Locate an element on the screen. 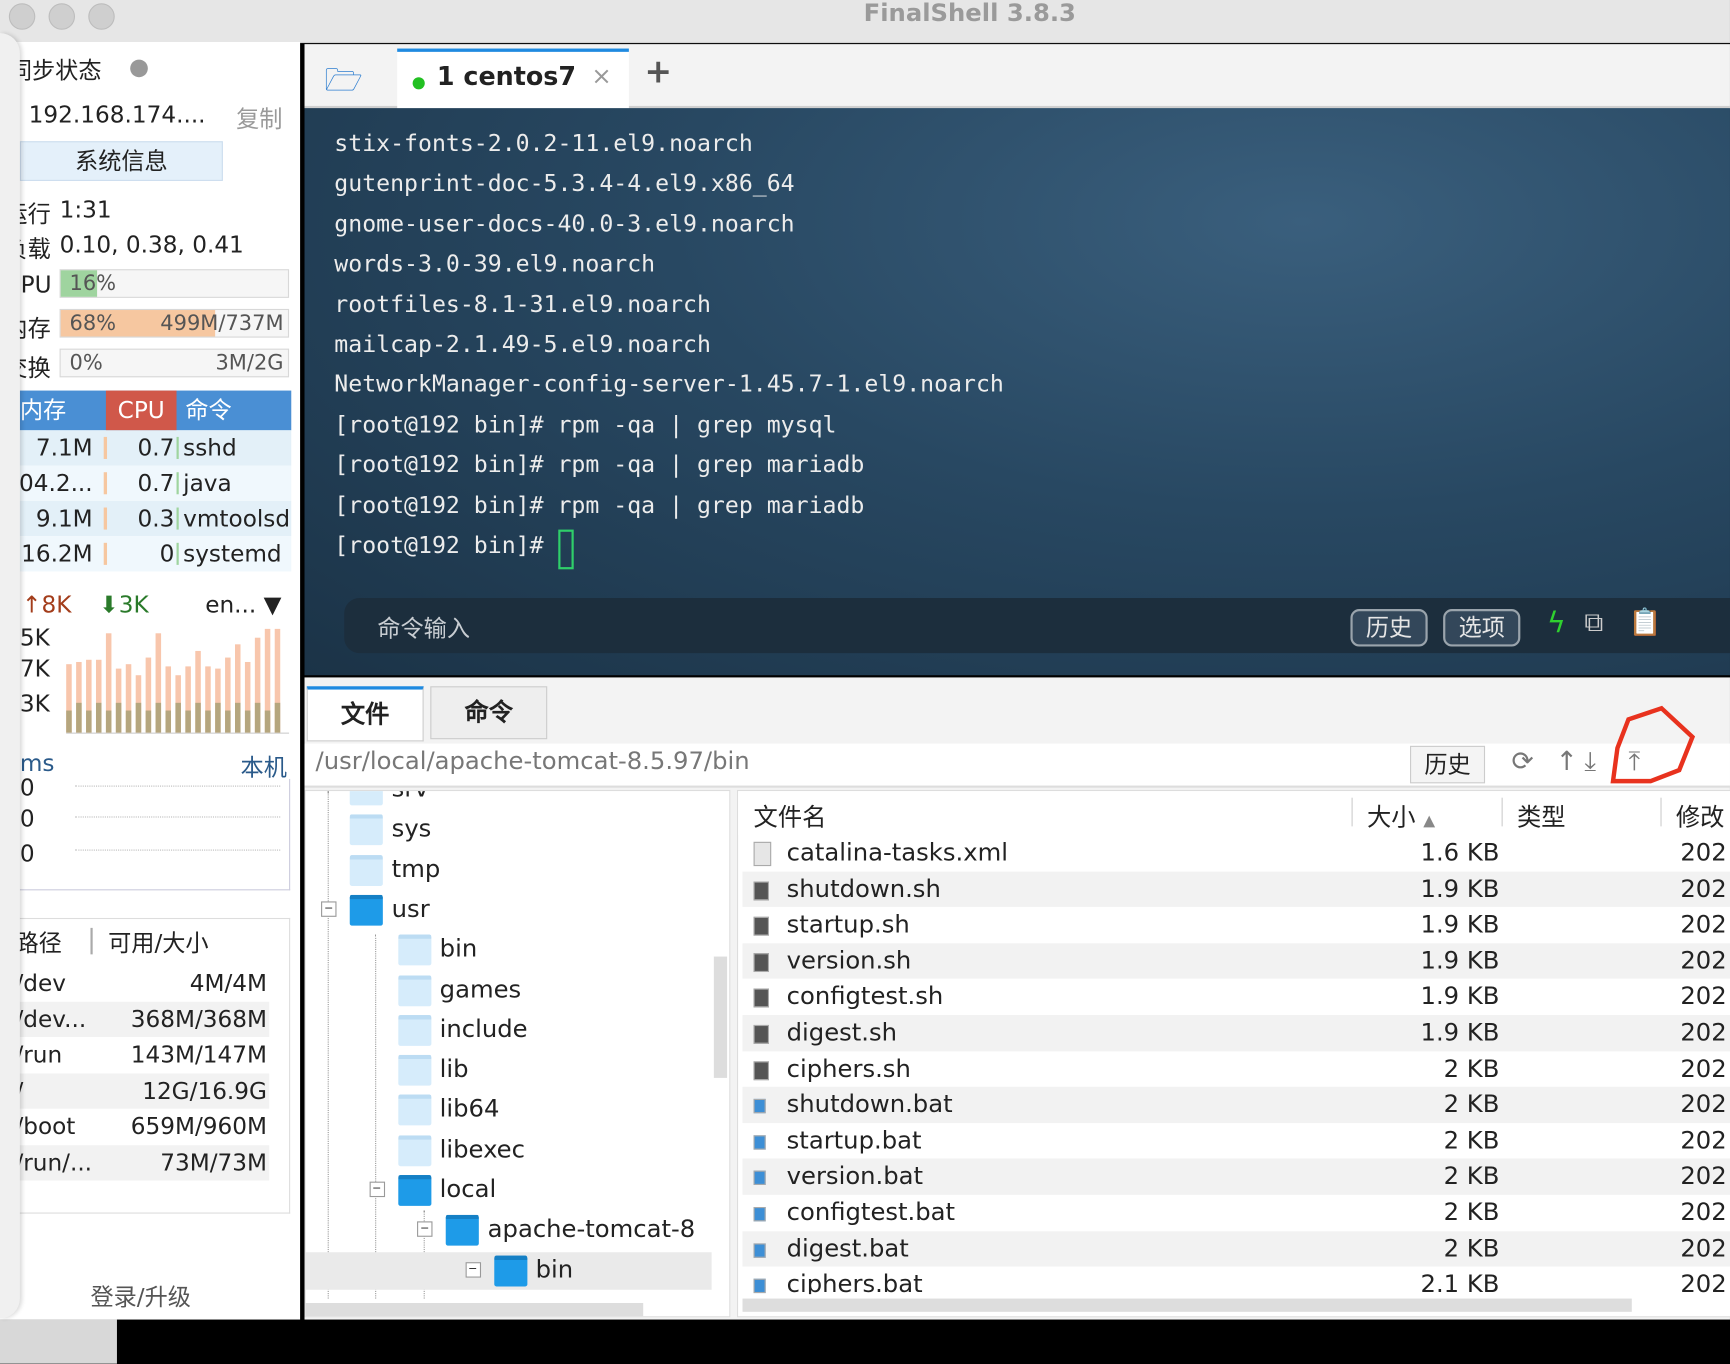 This screenshot has height=1364, width=1730. download-arrow-icon: ⬇ is located at coordinates (109, 604).